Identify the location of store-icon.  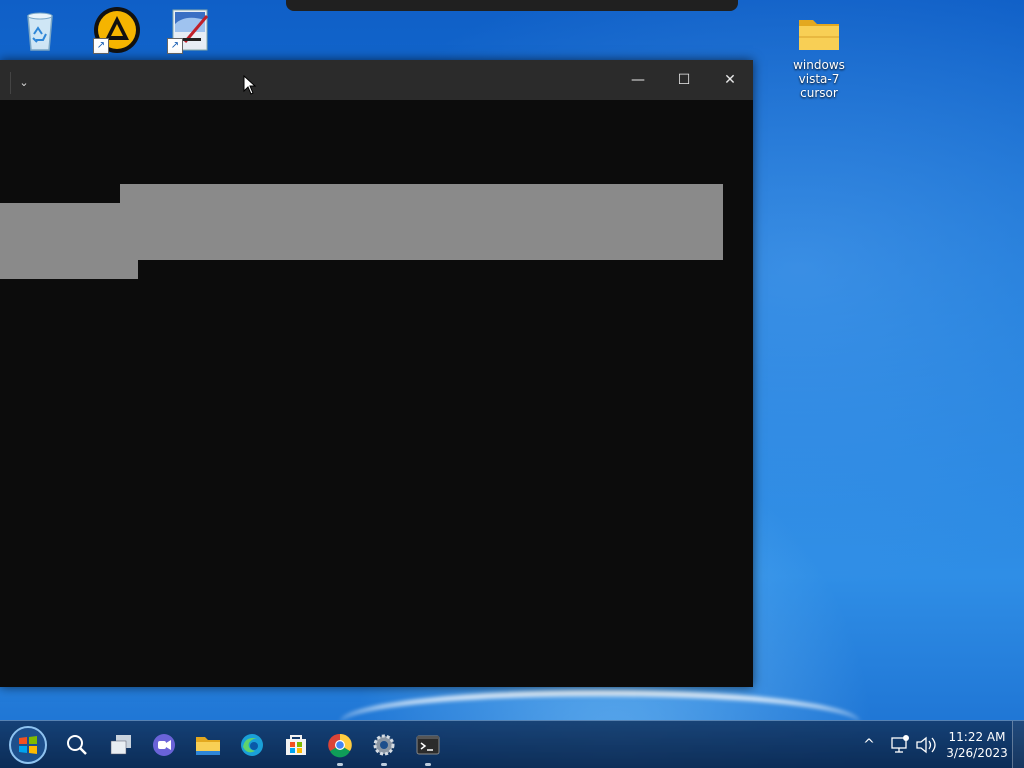
(296, 745).